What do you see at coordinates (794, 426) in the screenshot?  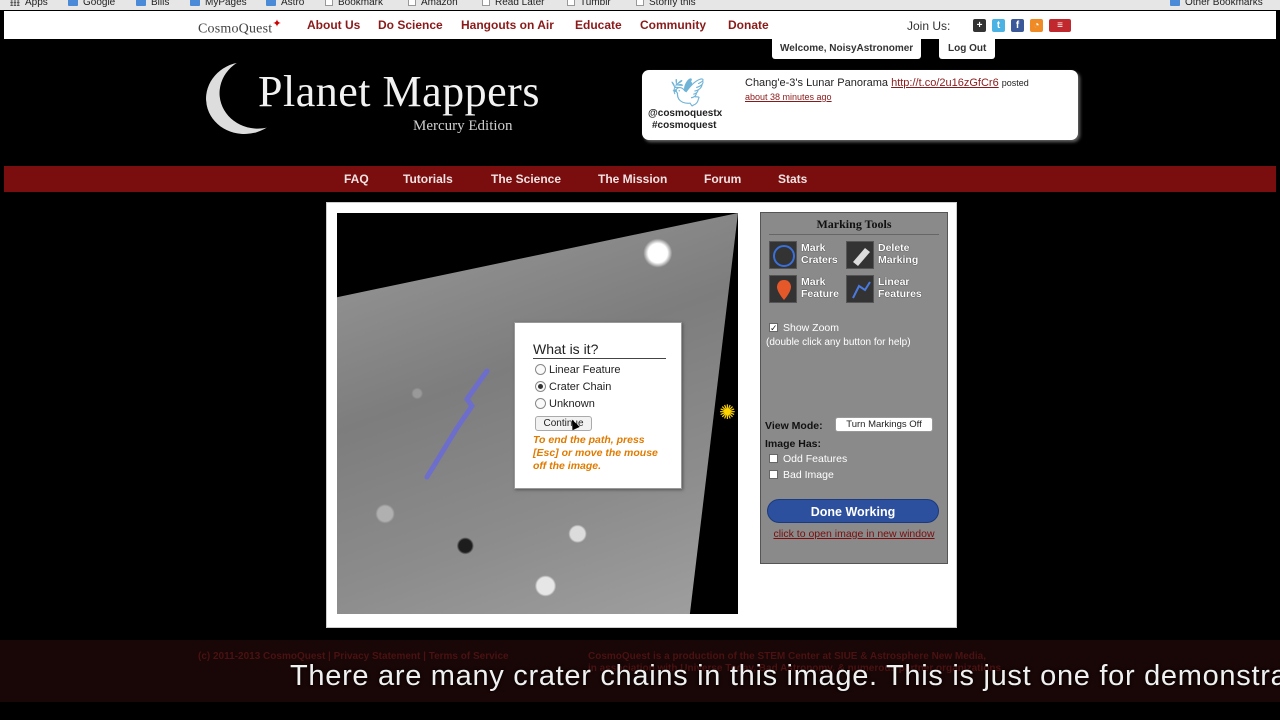 I see `view-mode-label: View Mode:` at bounding box center [794, 426].